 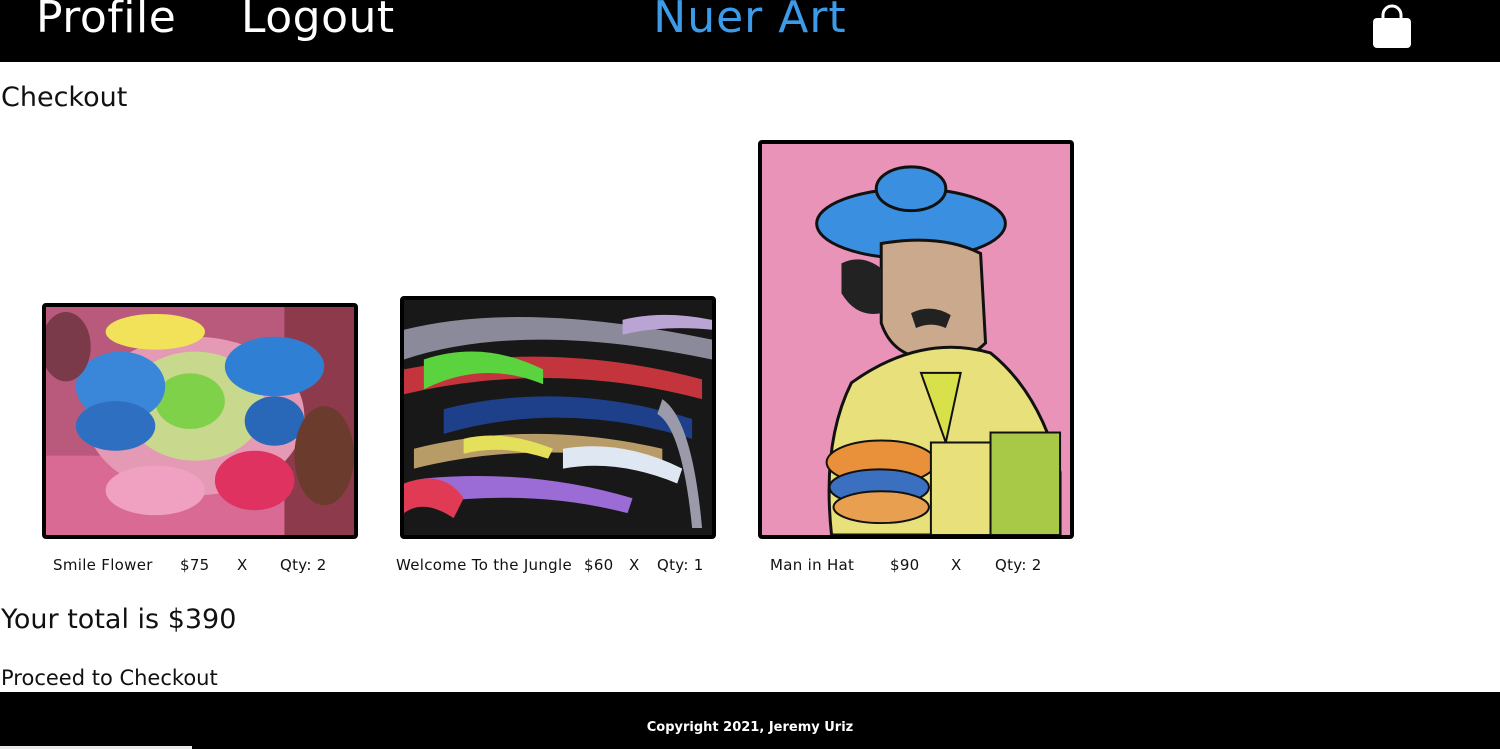 What do you see at coordinates (484, 565) in the screenshot?
I see `item-title: Welcome To the Jungle` at bounding box center [484, 565].